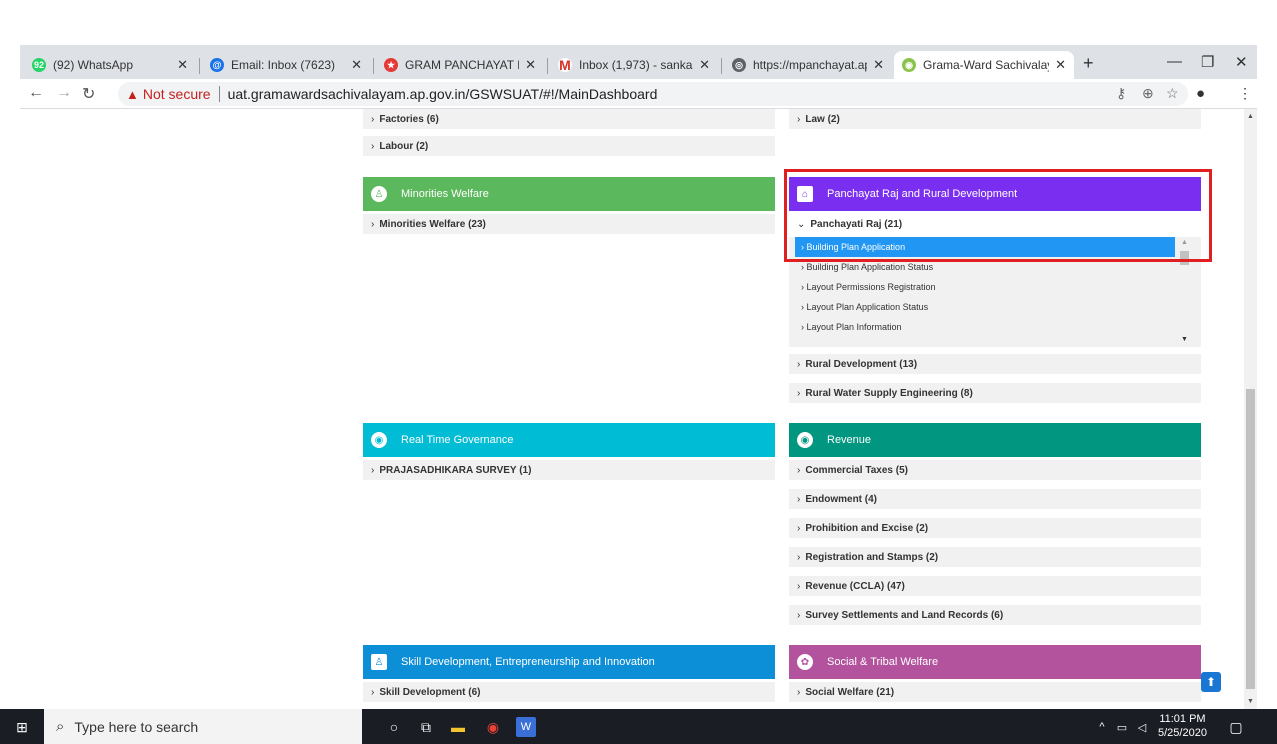  What do you see at coordinates (445, 194) in the screenshot?
I see `section-title: Minorities Welfare` at bounding box center [445, 194].